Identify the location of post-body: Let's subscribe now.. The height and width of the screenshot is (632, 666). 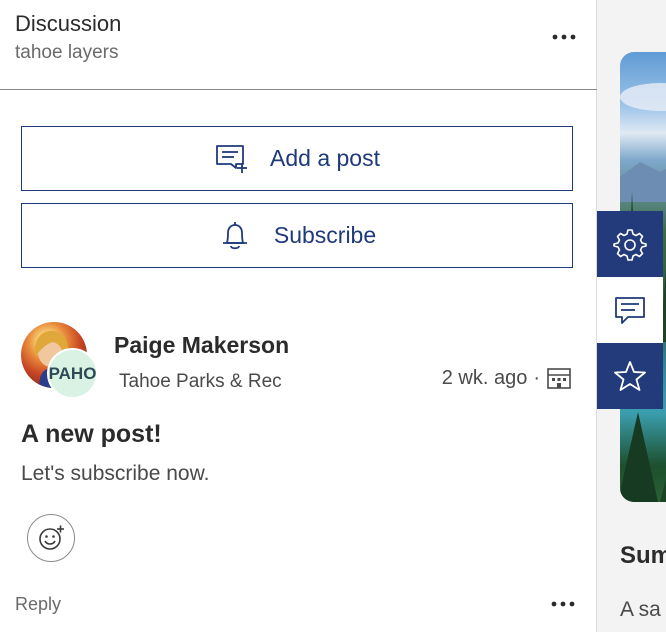
(115, 473).